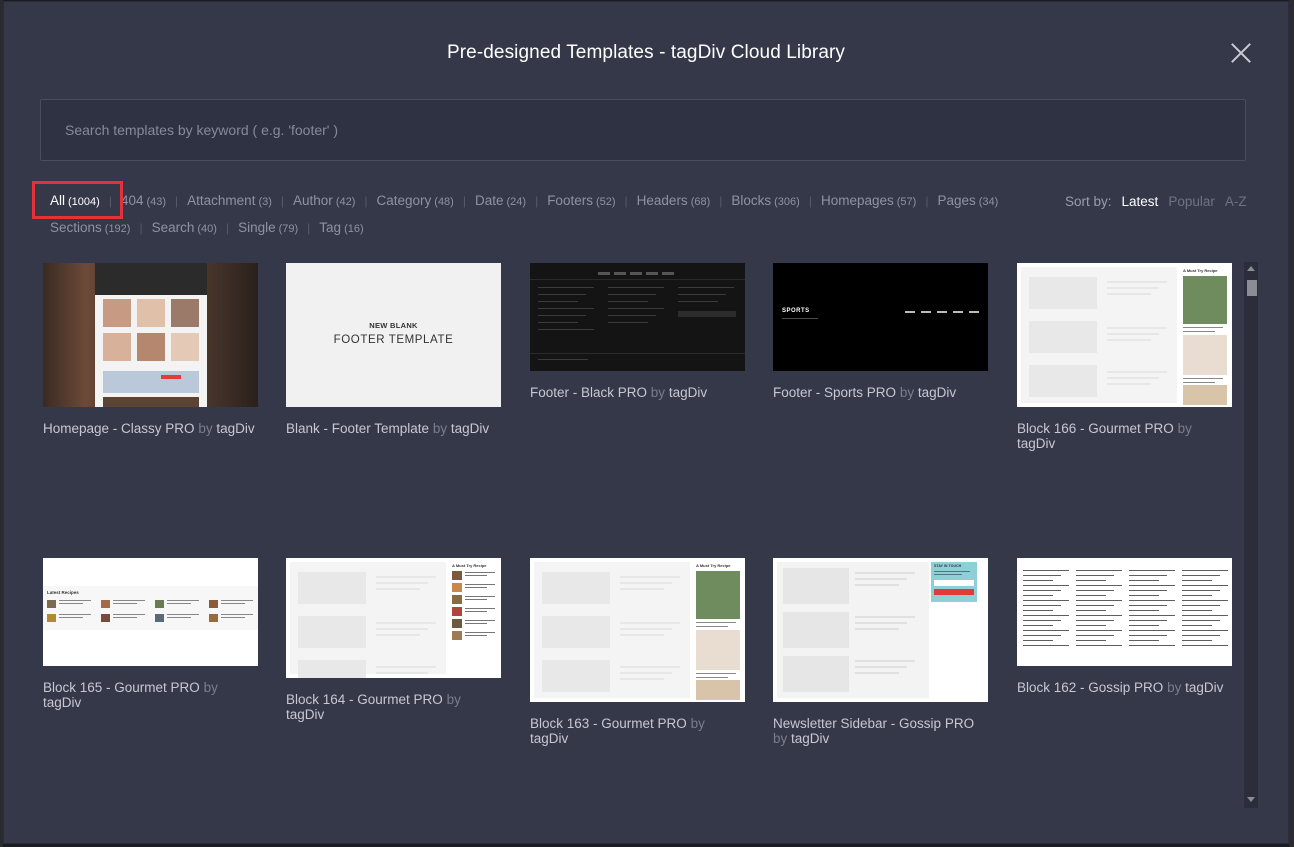 The height and width of the screenshot is (847, 1294). Describe the element at coordinates (143, 201) in the screenshot. I see `filter-404: 404 (43)` at that location.